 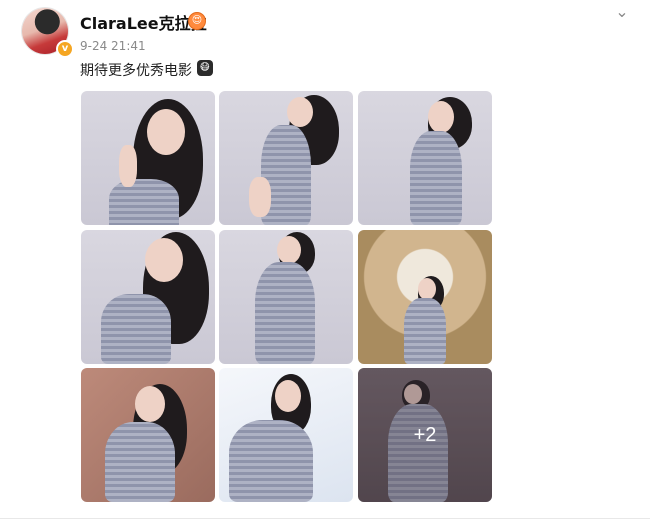 What do you see at coordinates (197, 21) in the screenshot?
I see `user-emoji-icon: 😍` at bounding box center [197, 21].